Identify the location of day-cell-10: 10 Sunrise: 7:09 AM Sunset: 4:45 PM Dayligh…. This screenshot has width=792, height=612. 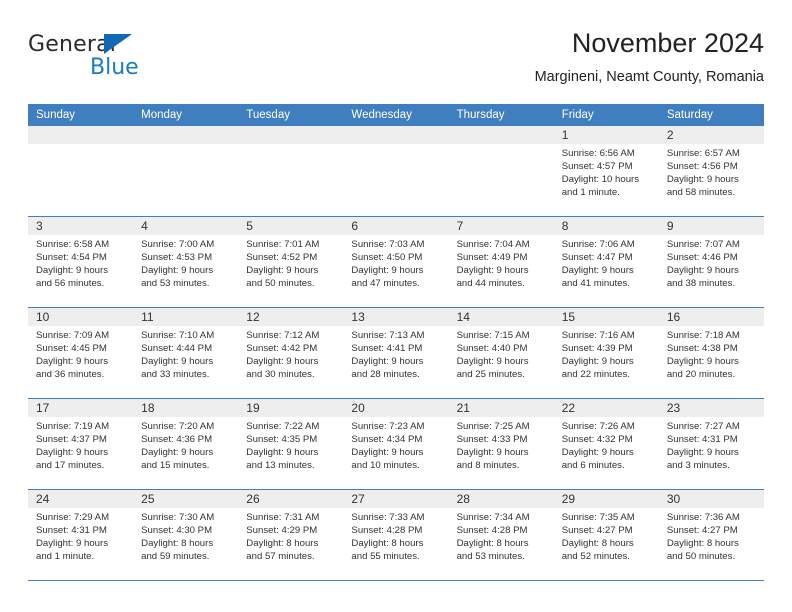
(81, 353).